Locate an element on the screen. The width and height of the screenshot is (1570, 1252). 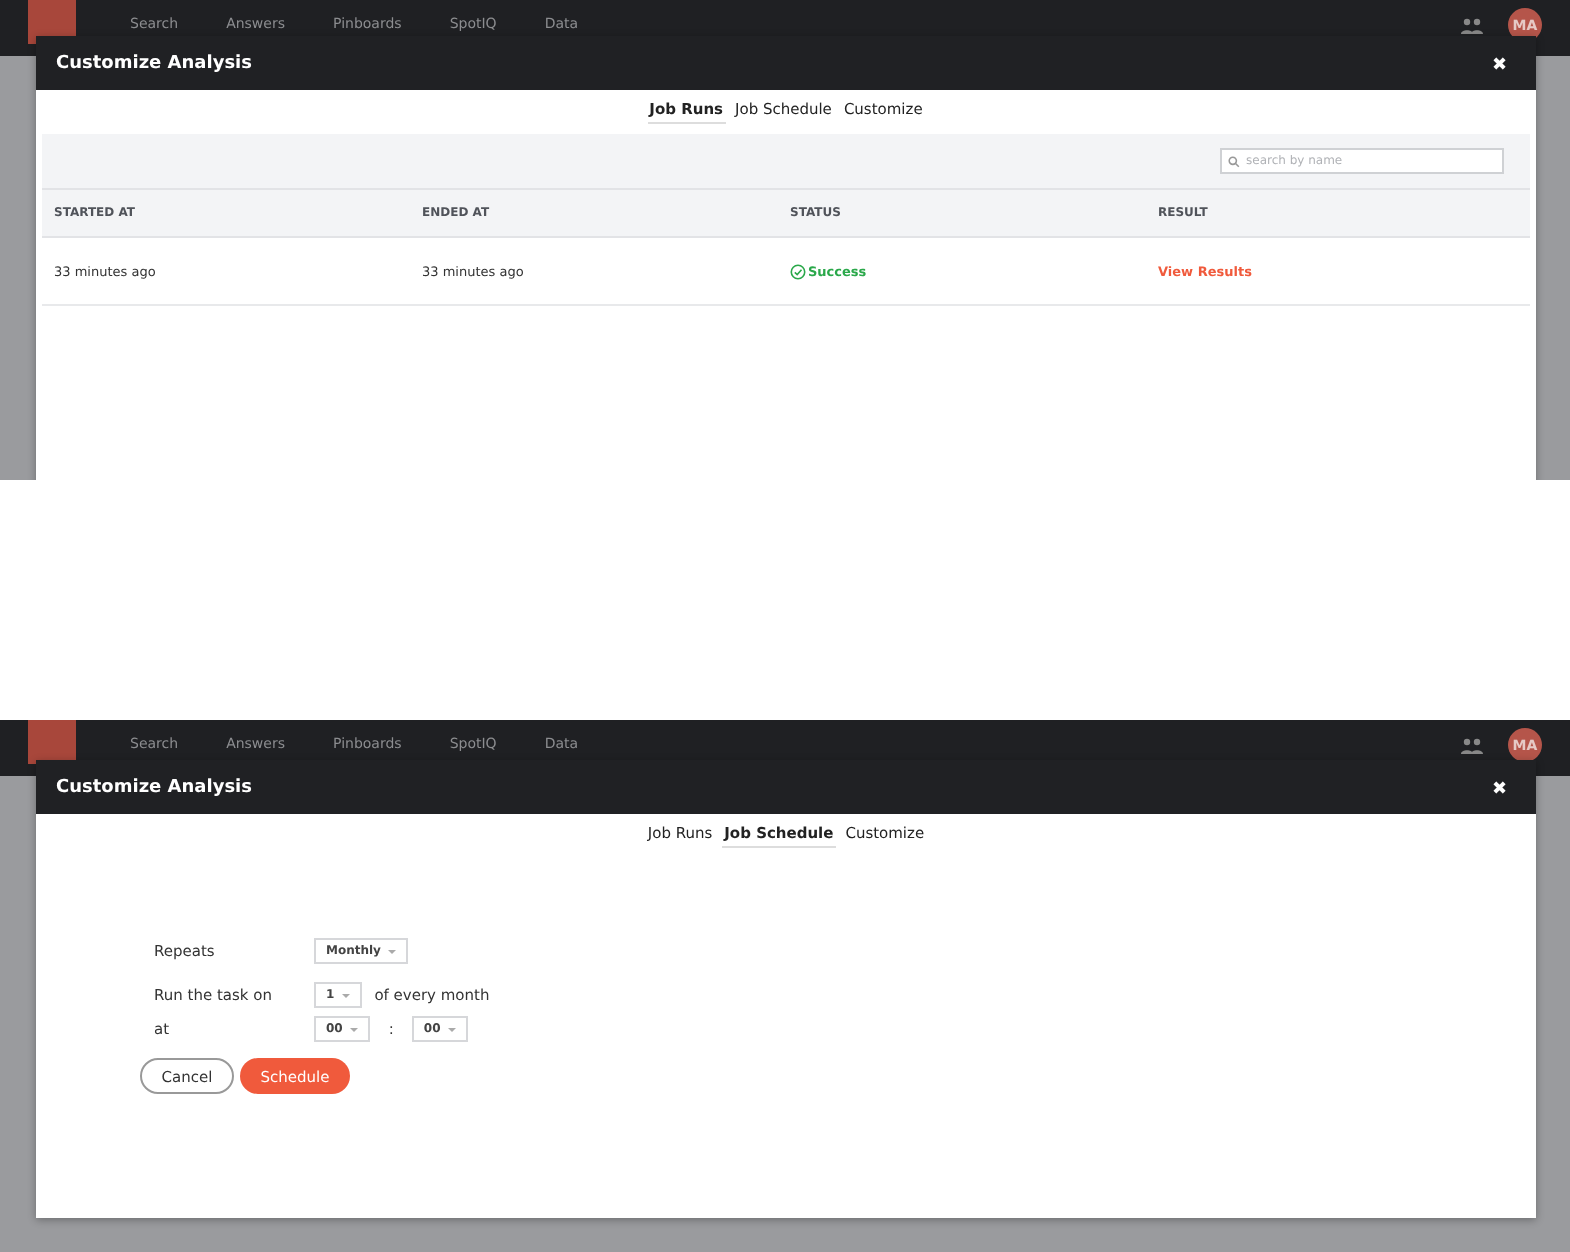
check-circle-icon is located at coordinates (798, 271).